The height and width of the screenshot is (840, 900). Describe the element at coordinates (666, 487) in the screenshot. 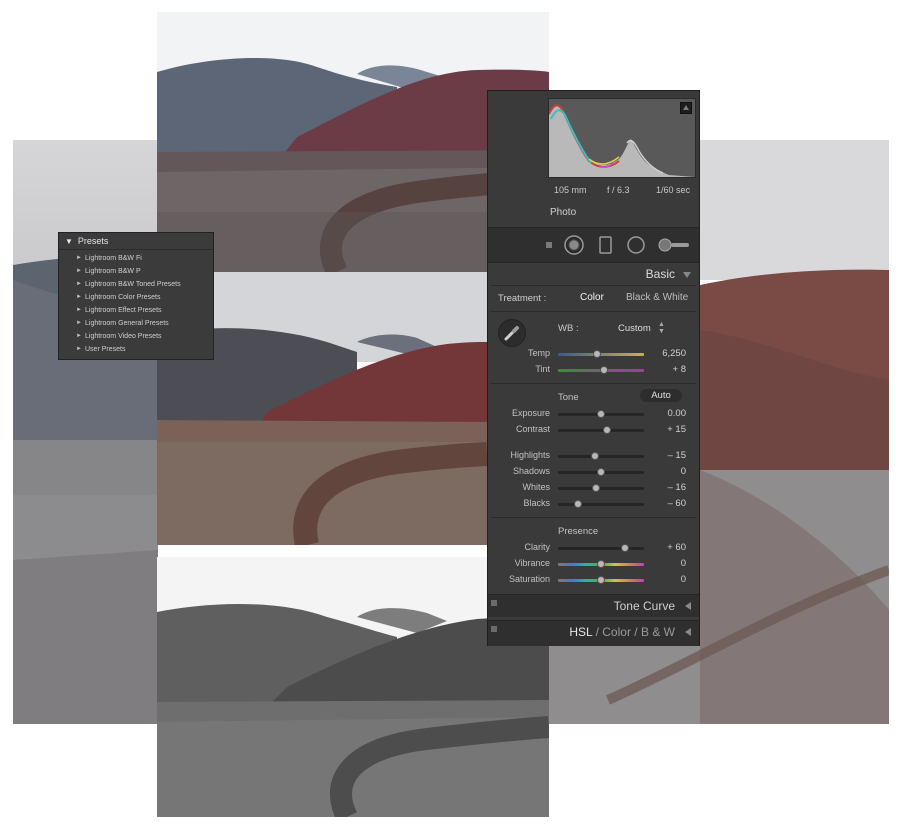

I see `whites-value: – 16` at that location.